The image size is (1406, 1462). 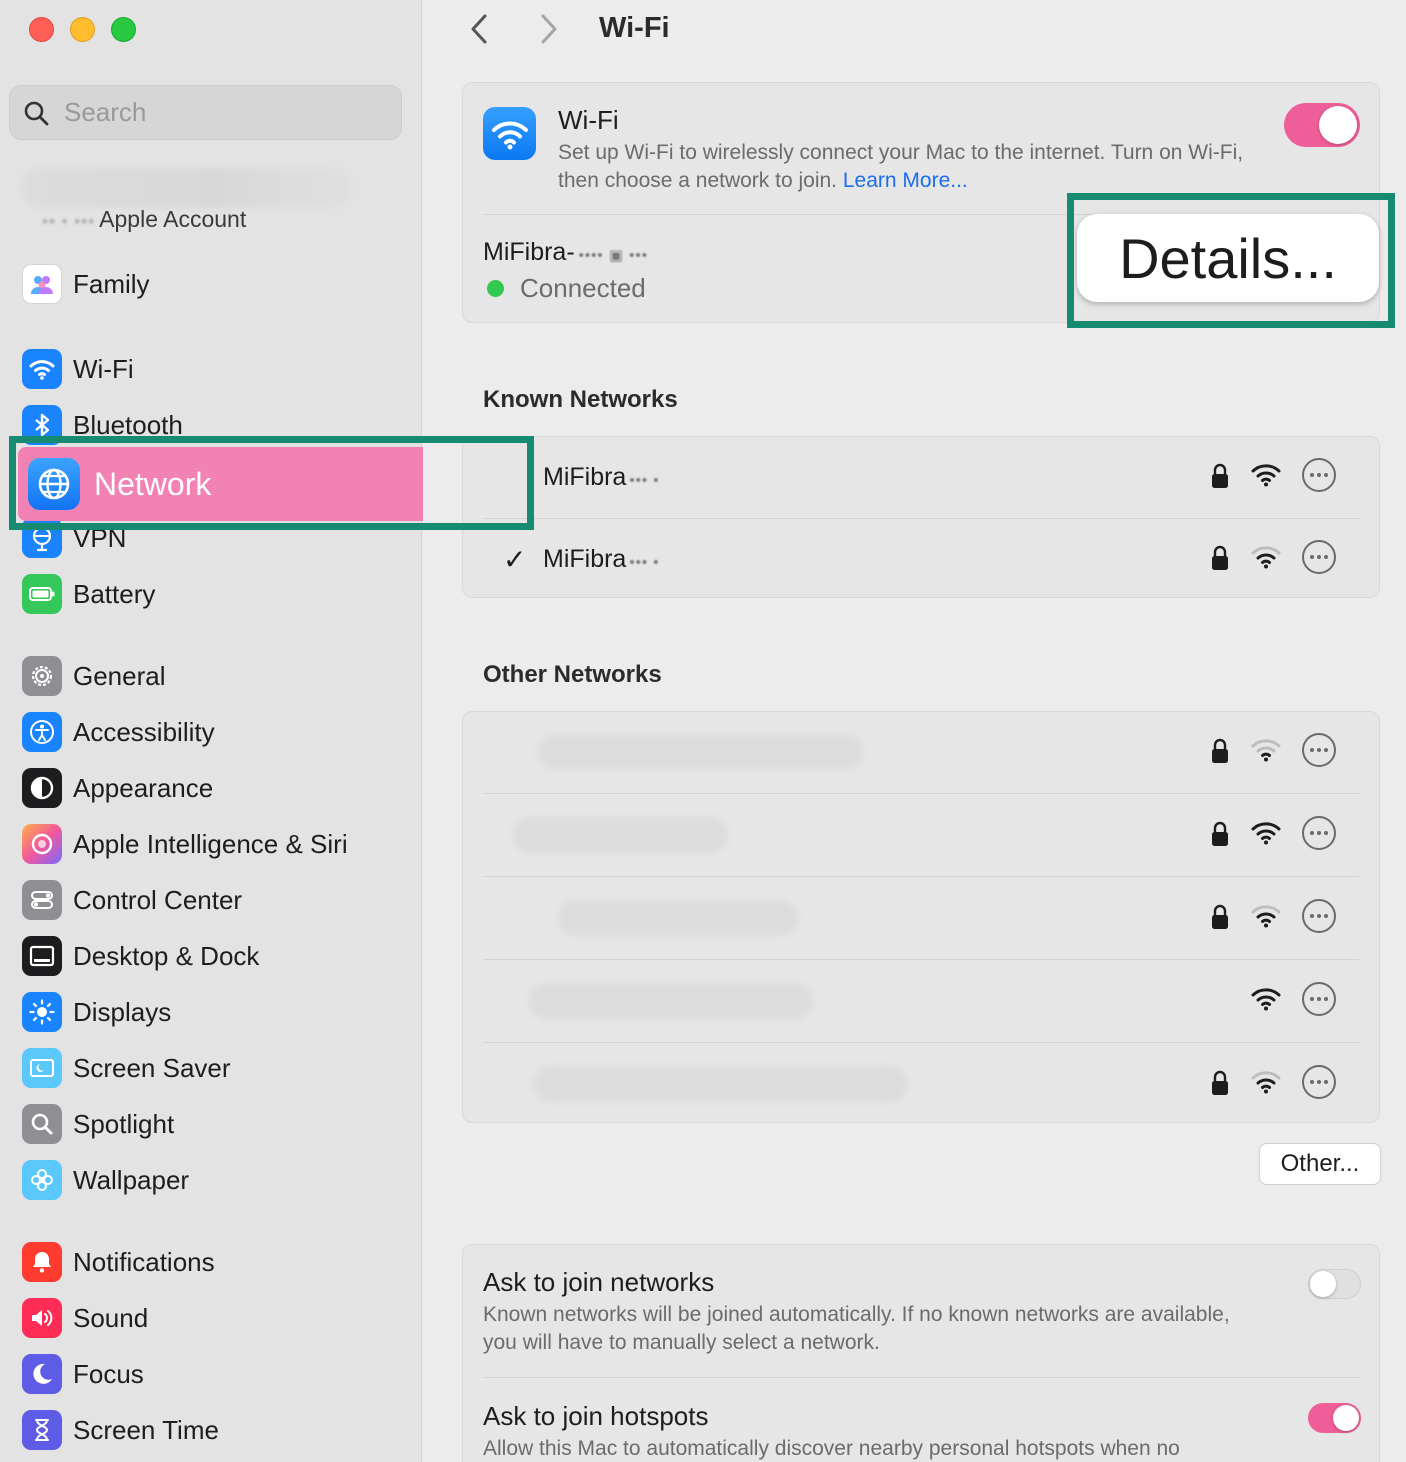 I want to click on forward-button, so click(x=549, y=29).